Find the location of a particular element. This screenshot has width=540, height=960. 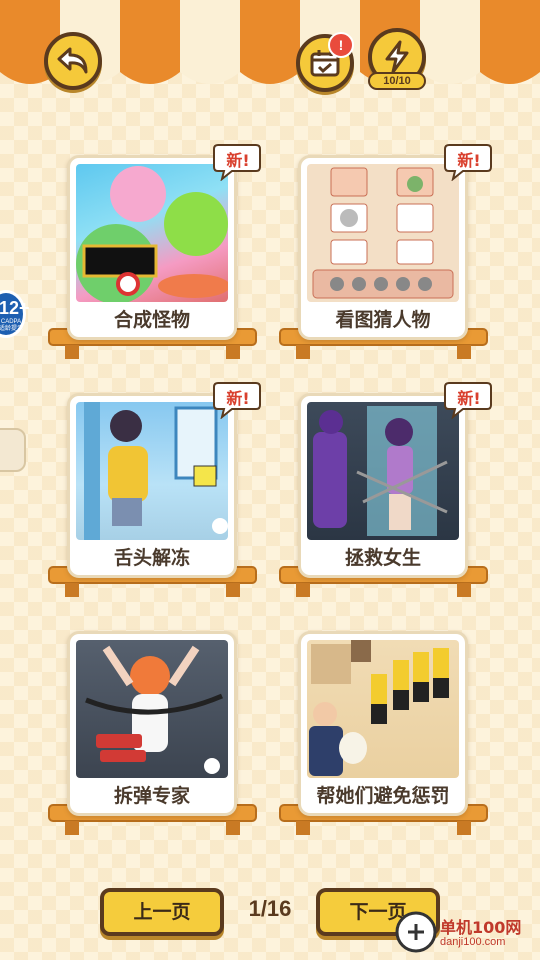

energy-count: 10/10 is located at coordinates (397, 81).